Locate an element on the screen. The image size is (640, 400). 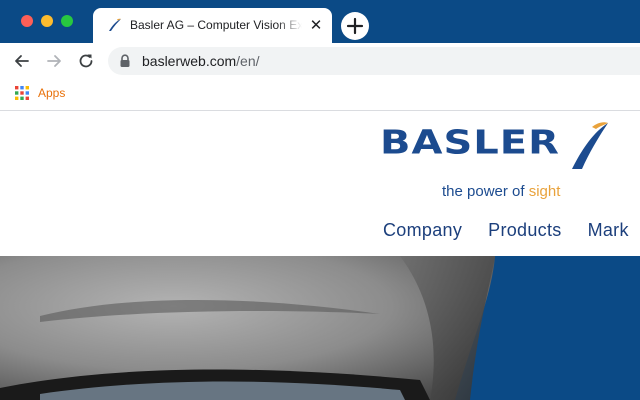
apps-bookmark-label: Apps is located at coordinates (51, 93).